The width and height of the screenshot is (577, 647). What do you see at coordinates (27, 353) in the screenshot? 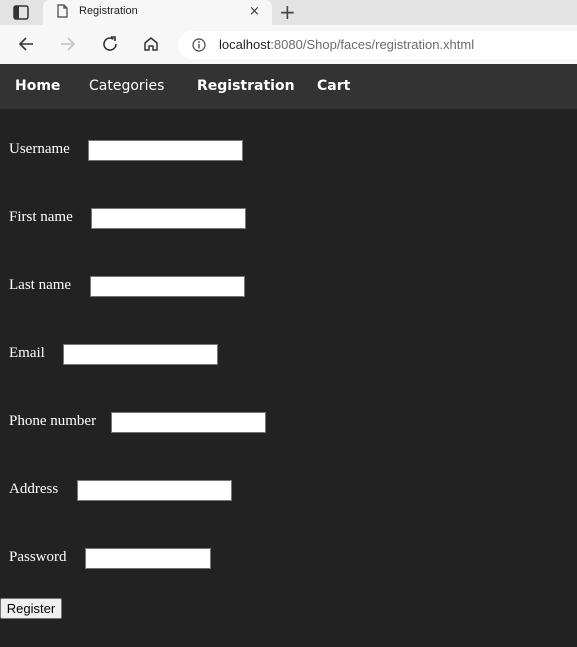
I see `email-label: Email` at bounding box center [27, 353].